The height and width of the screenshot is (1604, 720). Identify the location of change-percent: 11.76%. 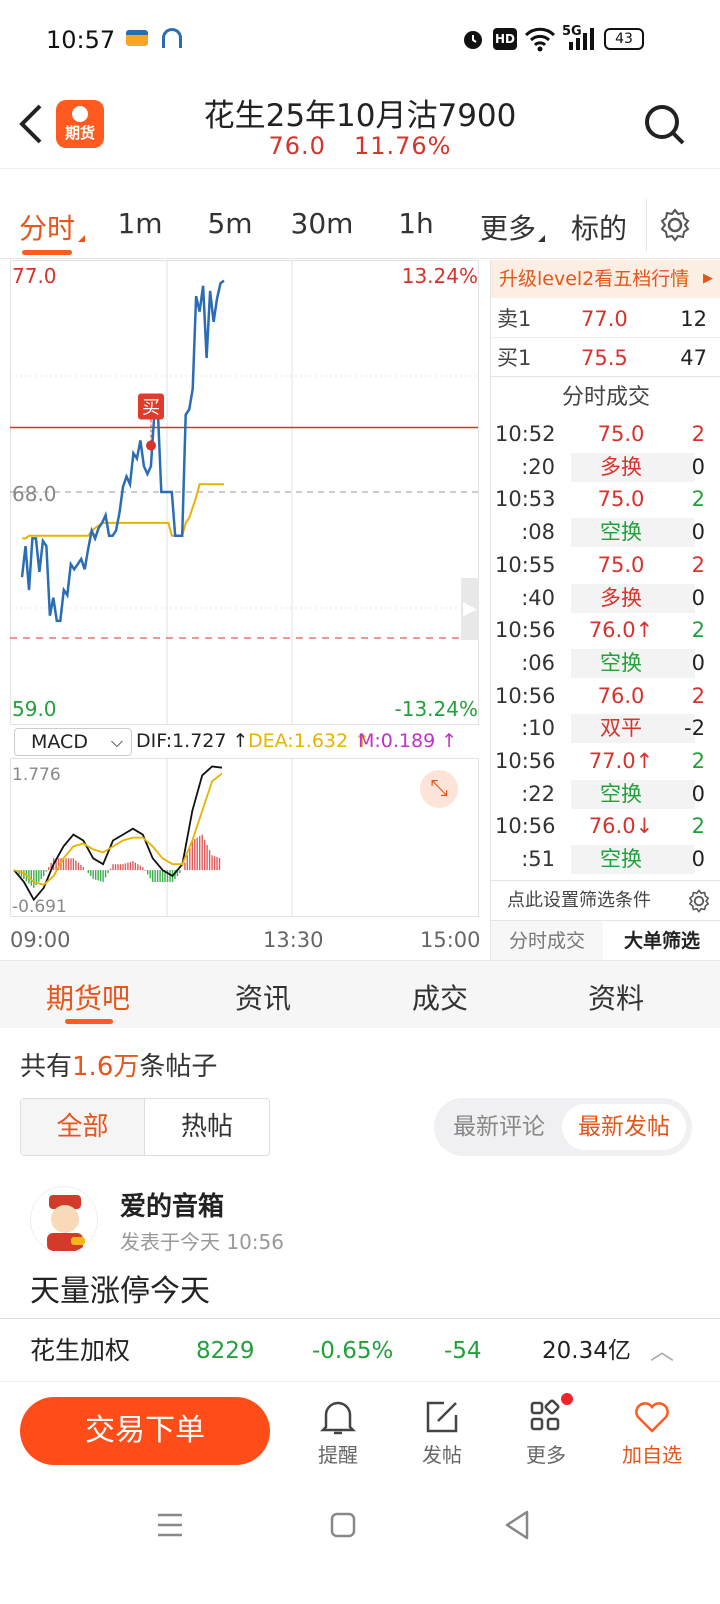
(402, 146).